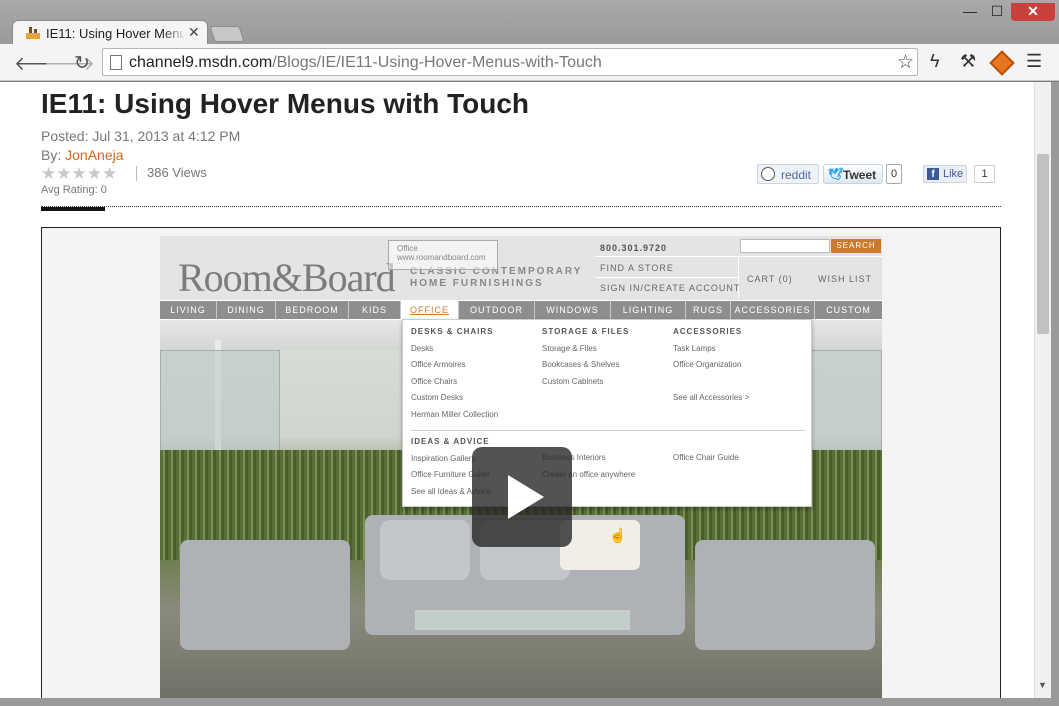 Image resolution: width=1059 pixels, height=706 pixels. I want to click on rb-nav-item: OUTDOOR, so click(497, 310).